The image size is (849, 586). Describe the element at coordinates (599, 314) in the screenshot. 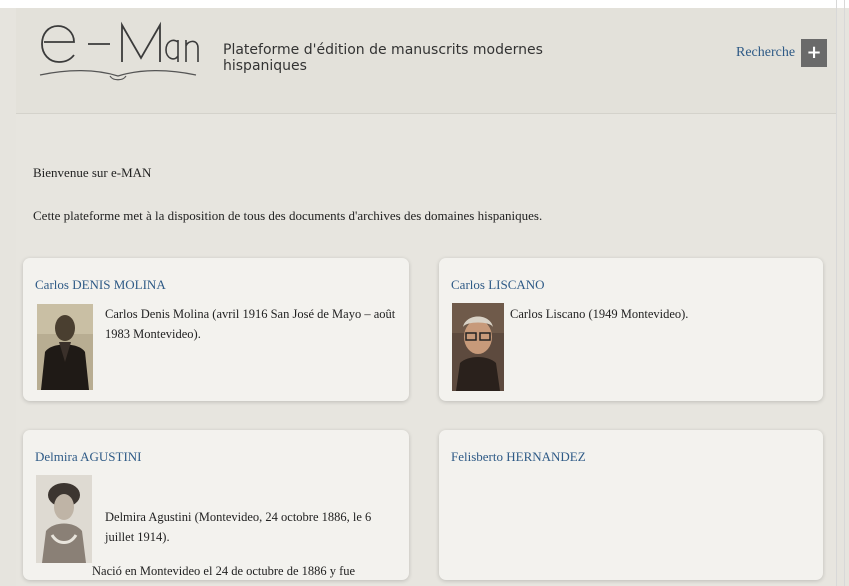

I see `author-card-description: Carlos Liscano (1949 Montevideo).` at that location.